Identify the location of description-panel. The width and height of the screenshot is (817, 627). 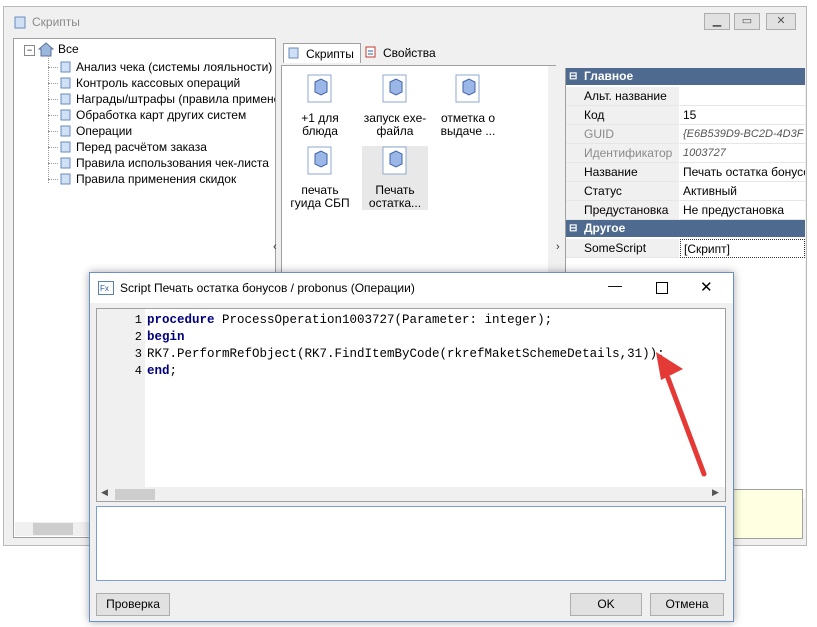
(767, 514).